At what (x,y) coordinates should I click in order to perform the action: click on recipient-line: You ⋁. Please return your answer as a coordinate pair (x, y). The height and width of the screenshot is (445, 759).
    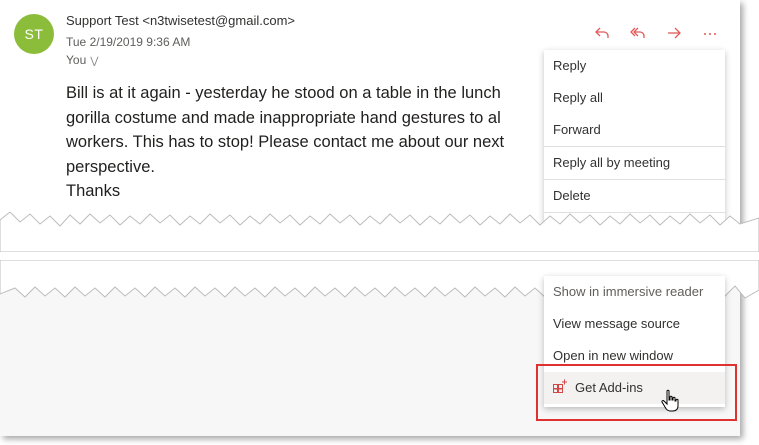
    Looking at the image, I should click on (82, 60).